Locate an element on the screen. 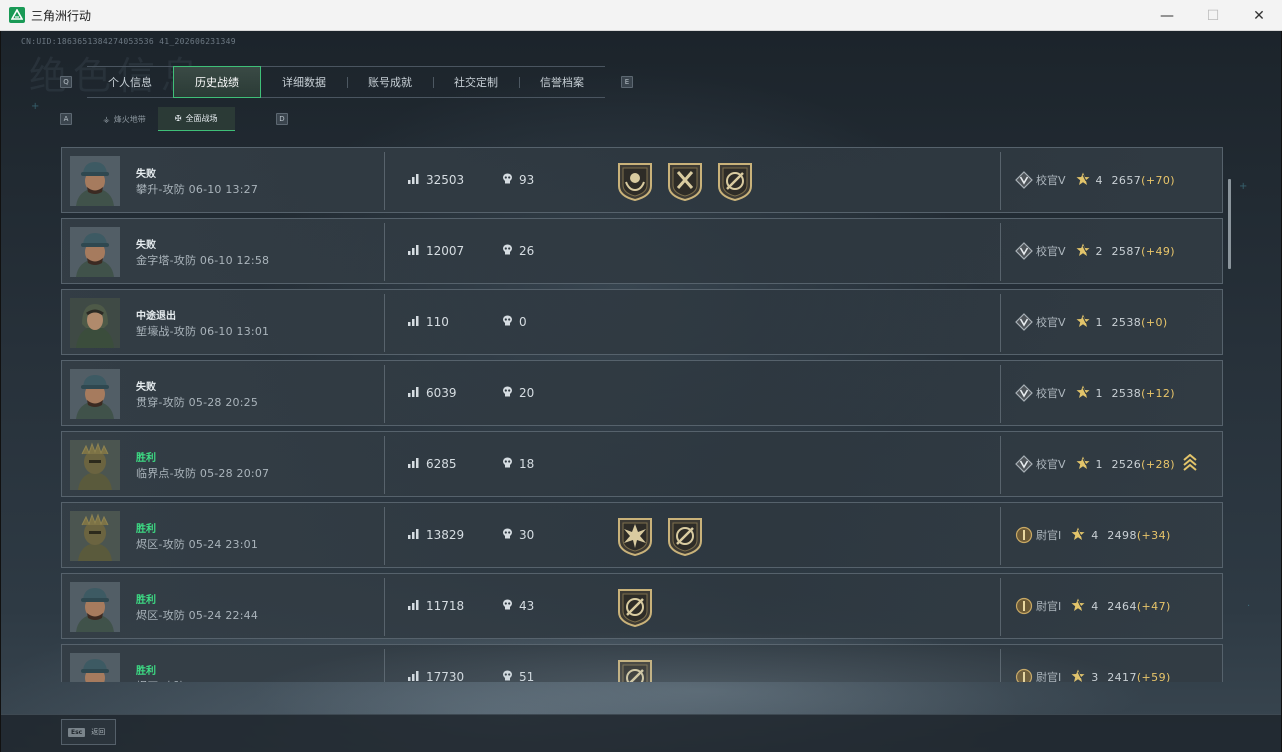  match-result: 中途退出 is located at coordinates (156, 316).